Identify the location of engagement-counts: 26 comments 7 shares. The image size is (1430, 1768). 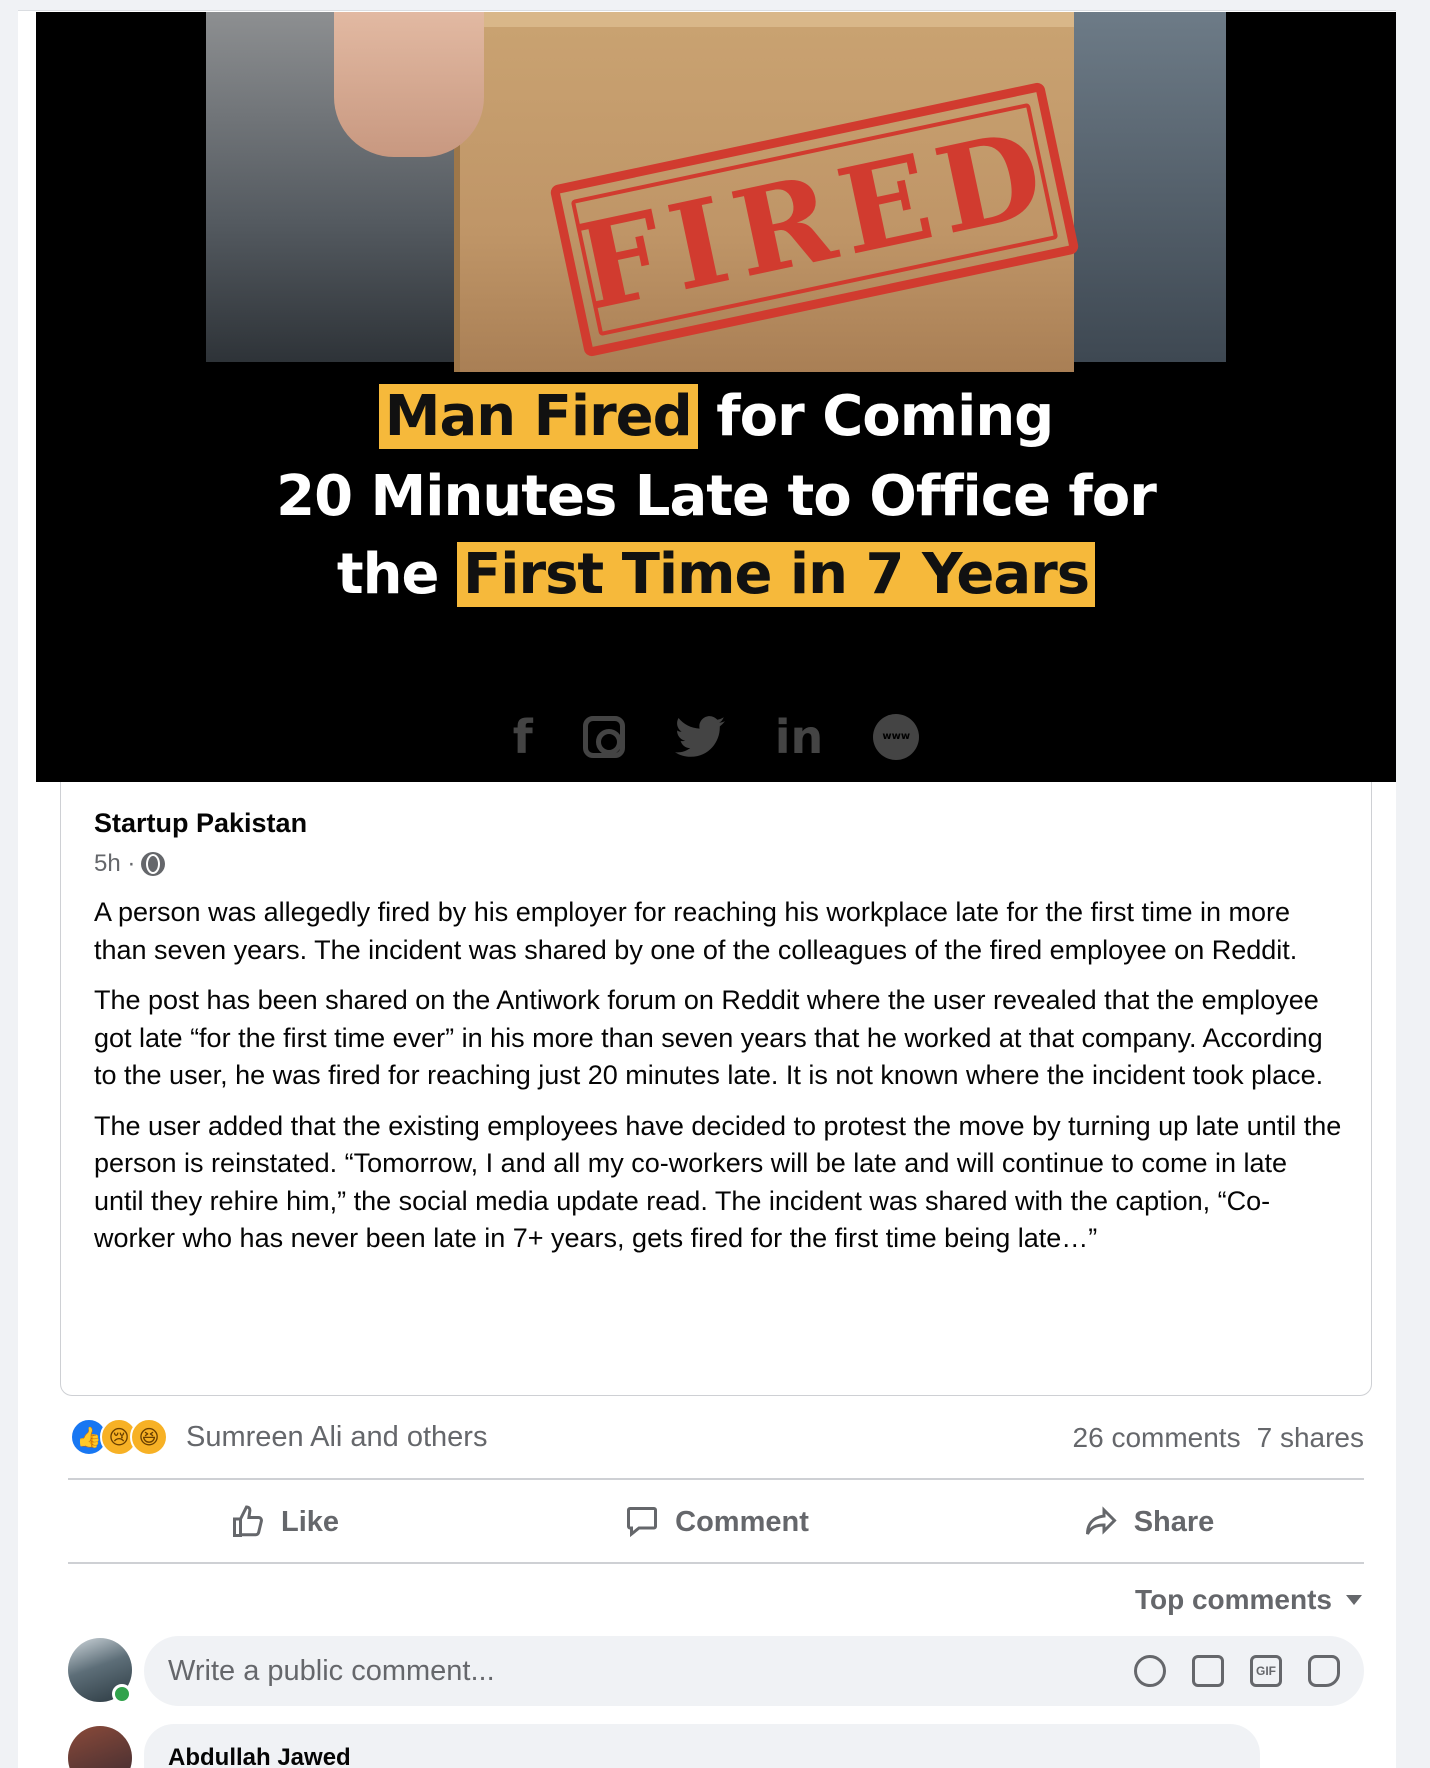
(1218, 1438).